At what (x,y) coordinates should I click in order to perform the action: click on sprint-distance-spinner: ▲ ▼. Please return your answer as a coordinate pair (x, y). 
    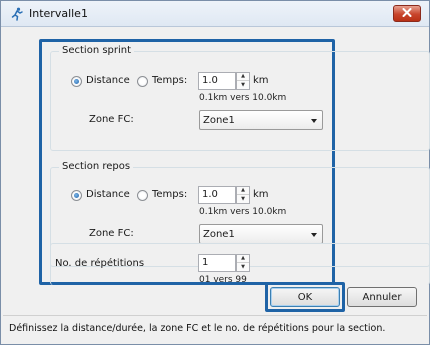
    Looking at the image, I should click on (243, 81).